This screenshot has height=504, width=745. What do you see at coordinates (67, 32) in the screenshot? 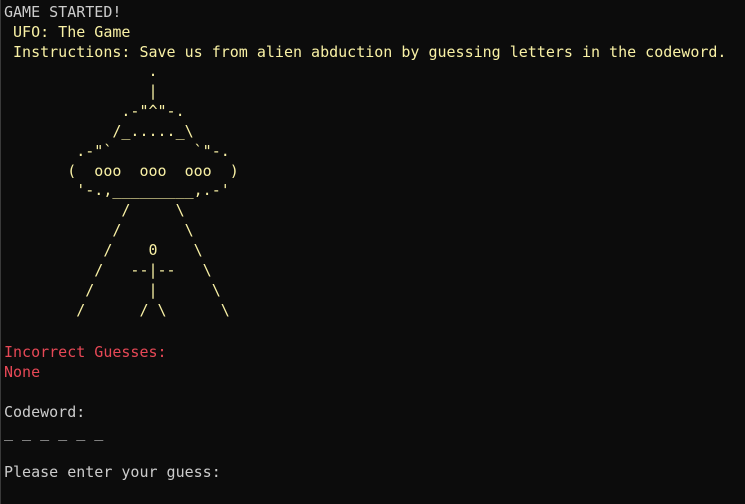
I see `game-title: UFO: The Game` at bounding box center [67, 32].